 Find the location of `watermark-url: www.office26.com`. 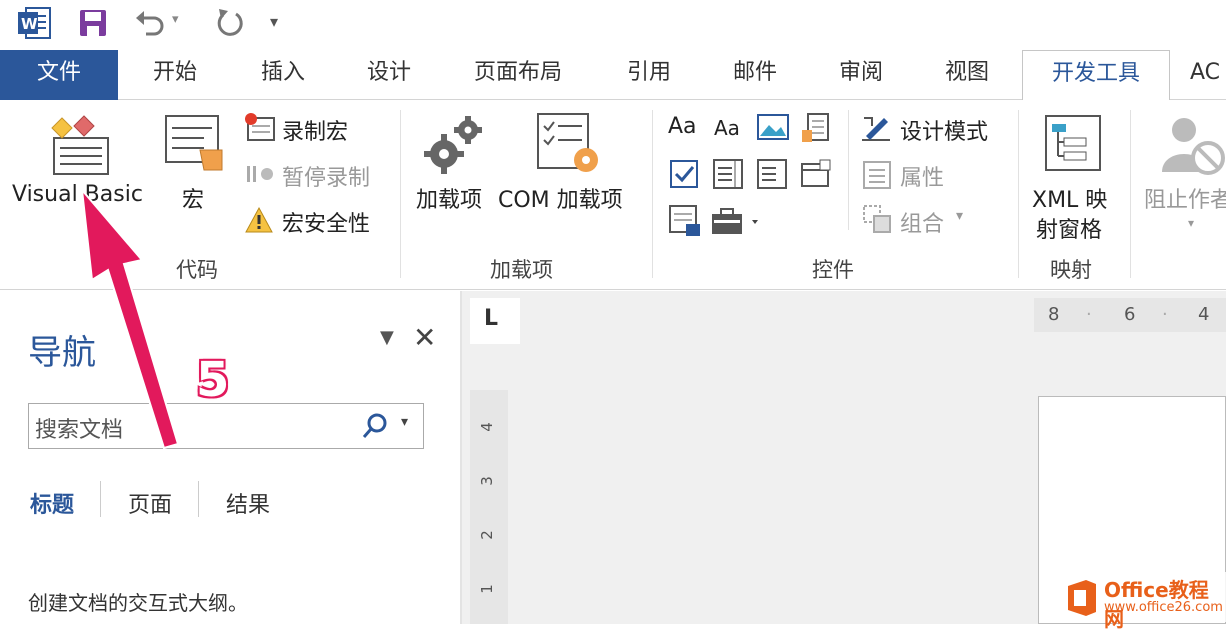

watermark-url: www.office26.com is located at coordinates (1163, 607).